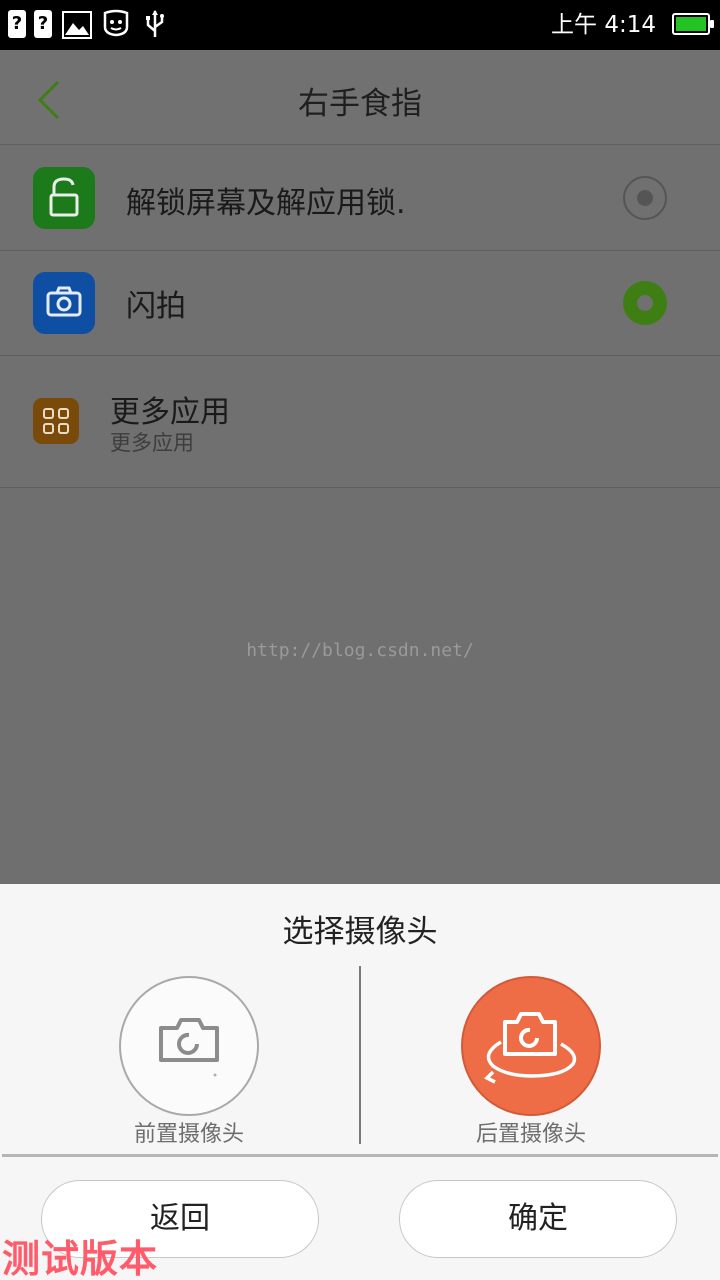  What do you see at coordinates (360, 932) in the screenshot?
I see `dialog-title: 选择摄像头` at bounding box center [360, 932].